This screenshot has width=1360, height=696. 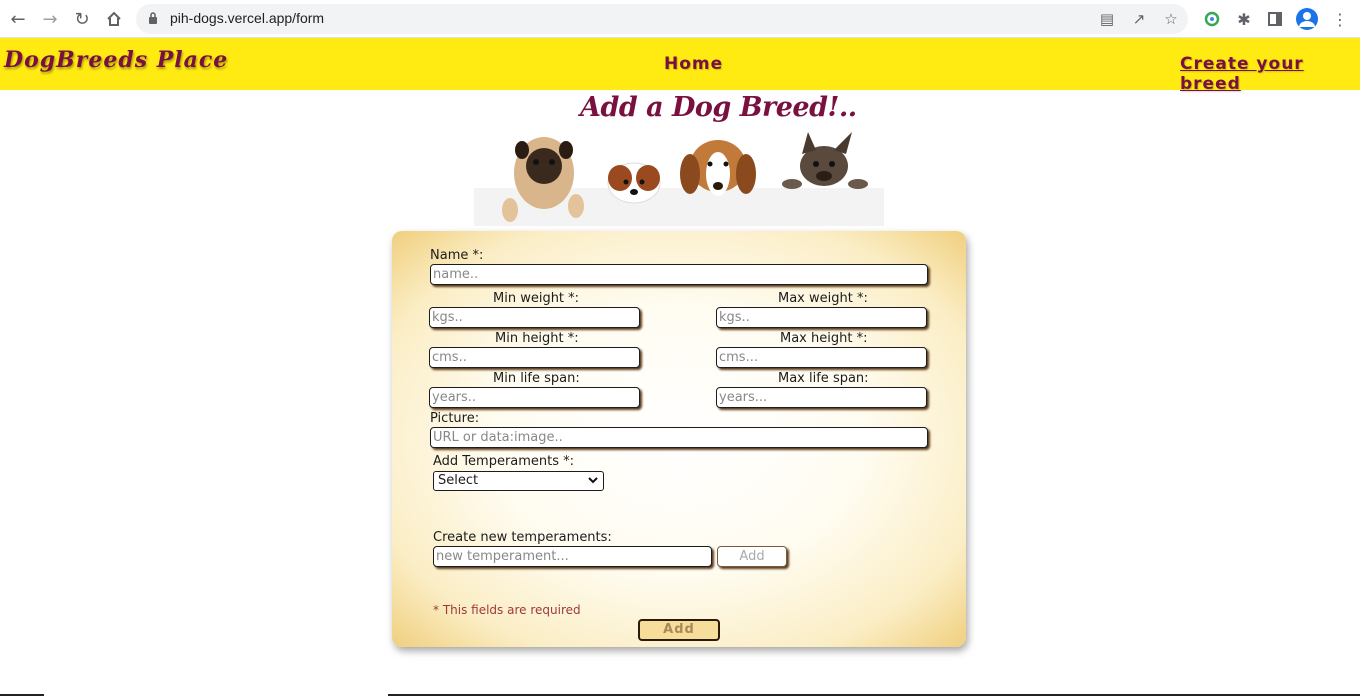 I want to click on forward-icon: →, so click(x=50, y=19).